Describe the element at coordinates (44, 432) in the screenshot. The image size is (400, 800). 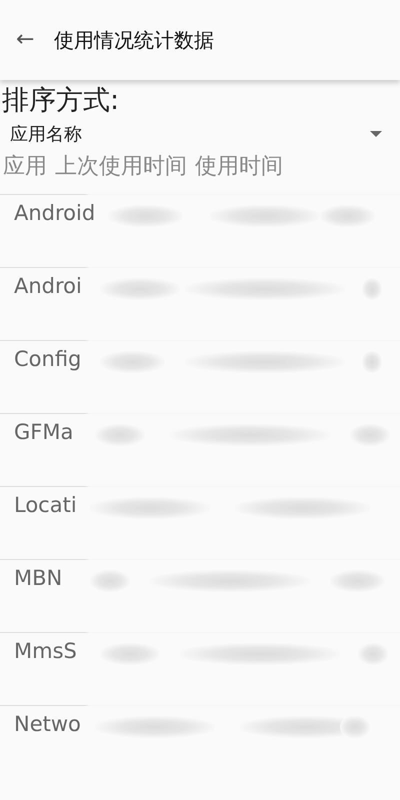
I see `app-name: GFMa` at that location.